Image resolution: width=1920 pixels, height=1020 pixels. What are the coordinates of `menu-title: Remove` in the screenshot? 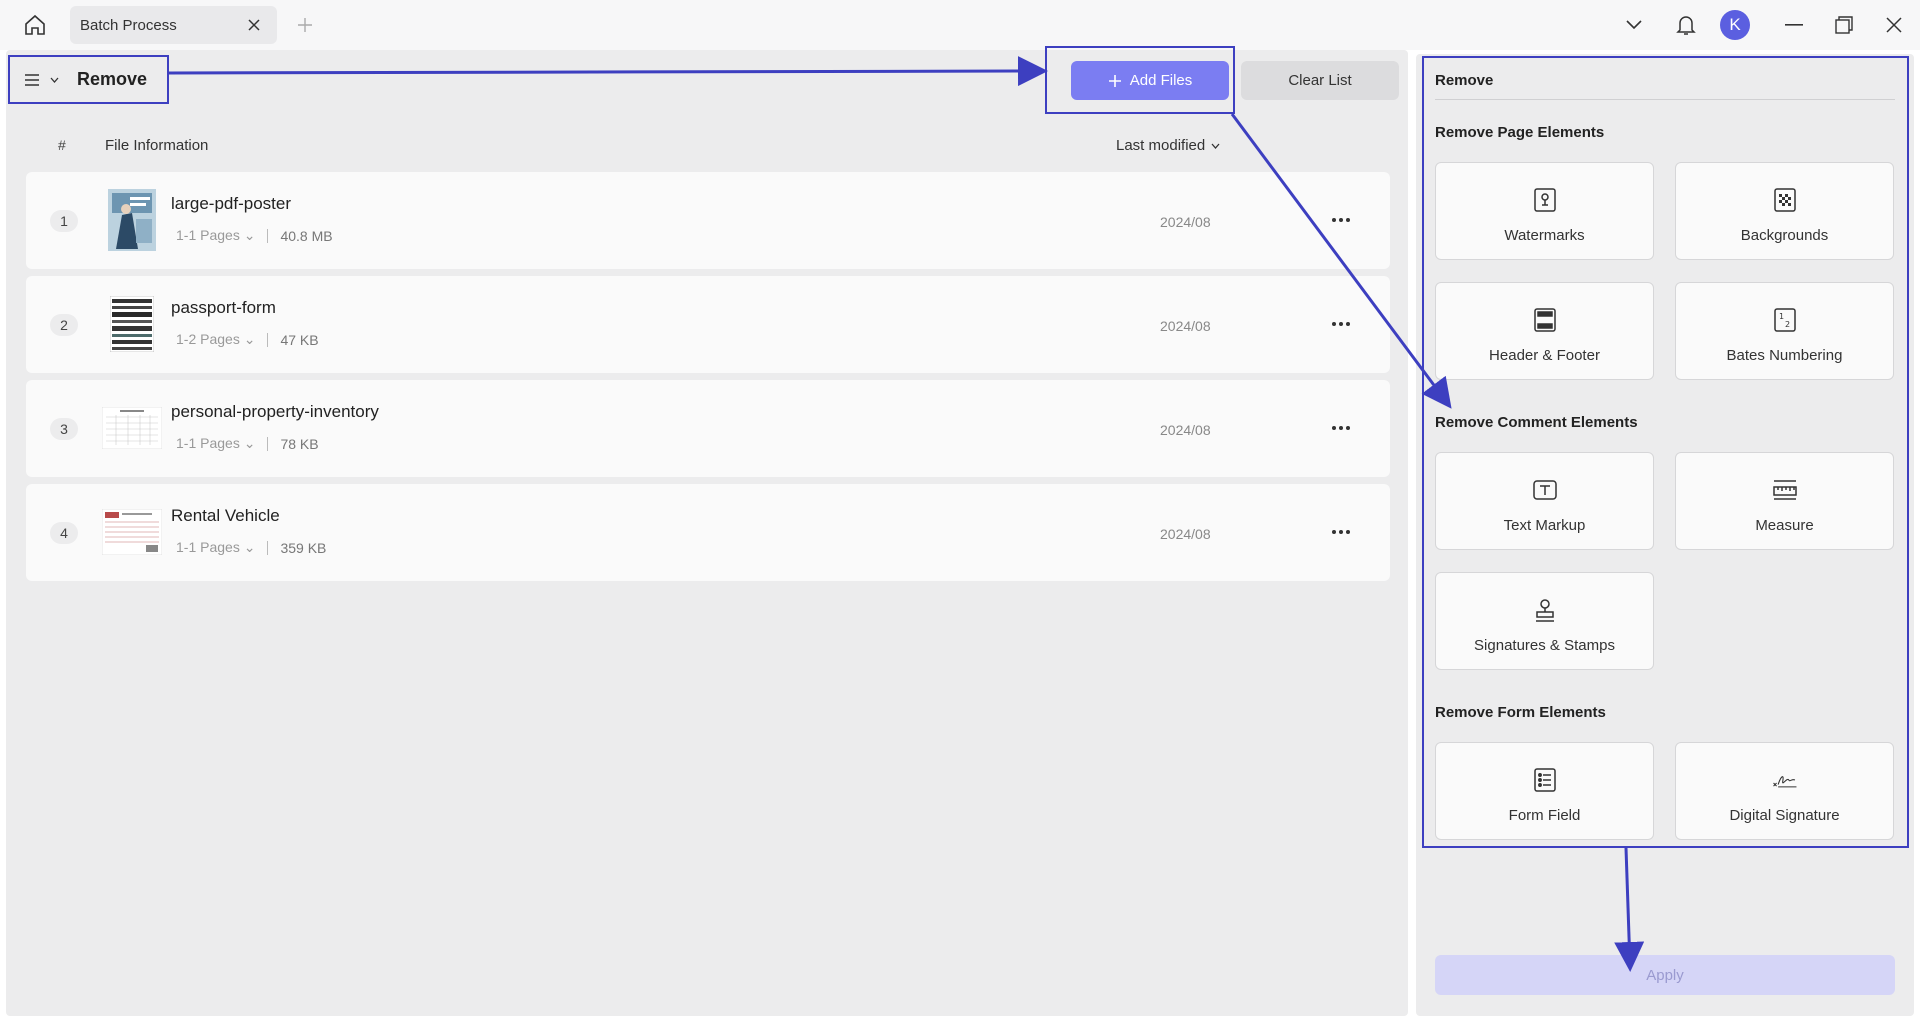 It's located at (112, 79).